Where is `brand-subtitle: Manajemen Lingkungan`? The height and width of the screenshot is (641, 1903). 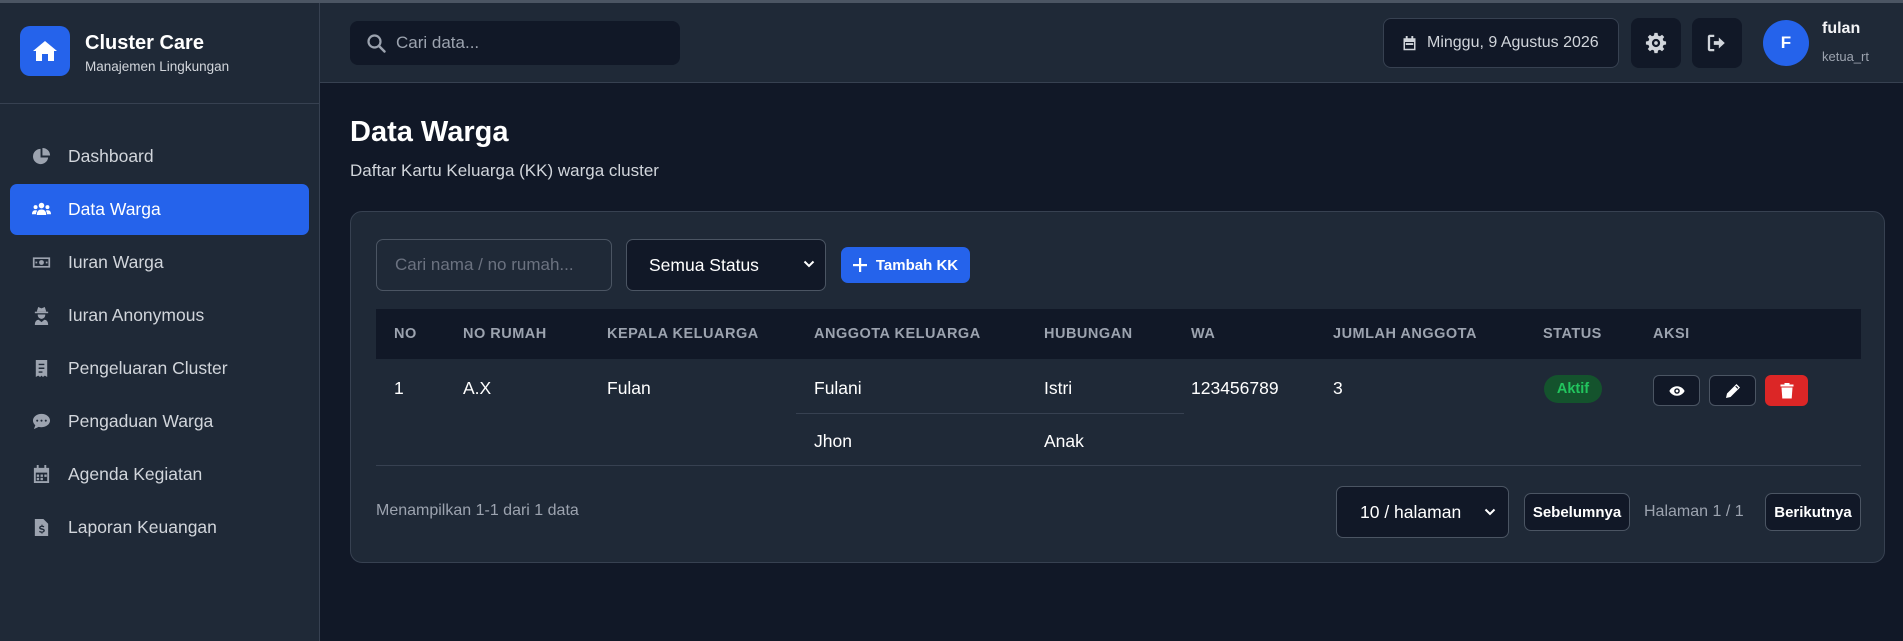 brand-subtitle: Manajemen Lingkungan is located at coordinates (157, 66).